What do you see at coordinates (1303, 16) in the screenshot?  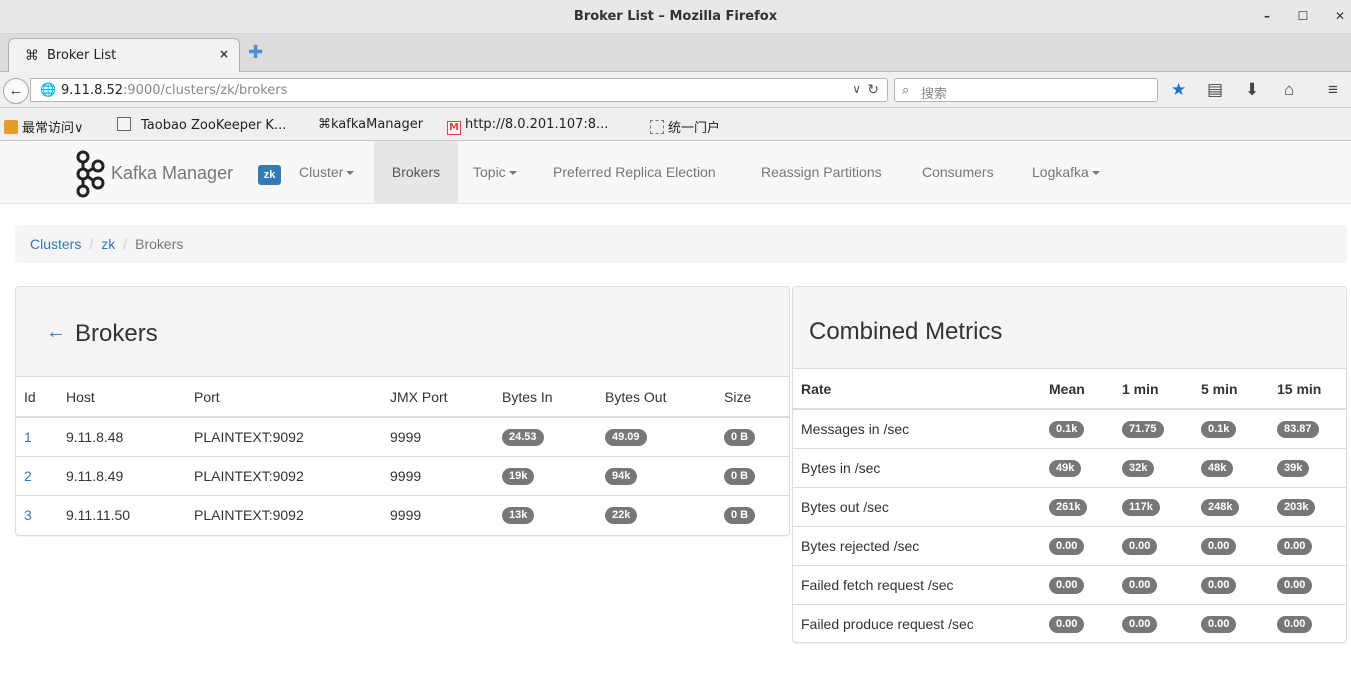 I see `maximize-button: ☐` at bounding box center [1303, 16].